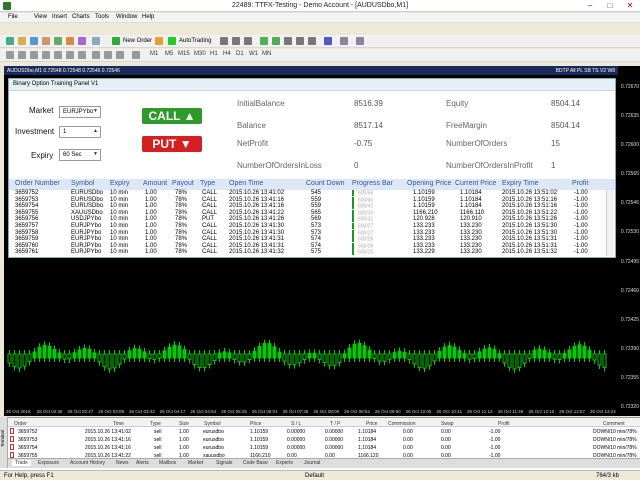 The image size is (640, 480). I want to click on shapes-icon, so click(136, 55).